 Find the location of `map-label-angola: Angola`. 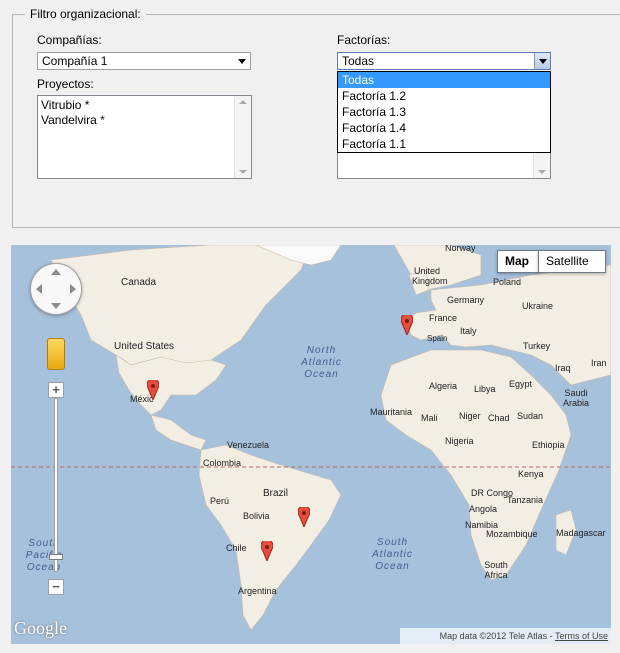

map-label-angola: Angola is located at coordinates (483, 509).